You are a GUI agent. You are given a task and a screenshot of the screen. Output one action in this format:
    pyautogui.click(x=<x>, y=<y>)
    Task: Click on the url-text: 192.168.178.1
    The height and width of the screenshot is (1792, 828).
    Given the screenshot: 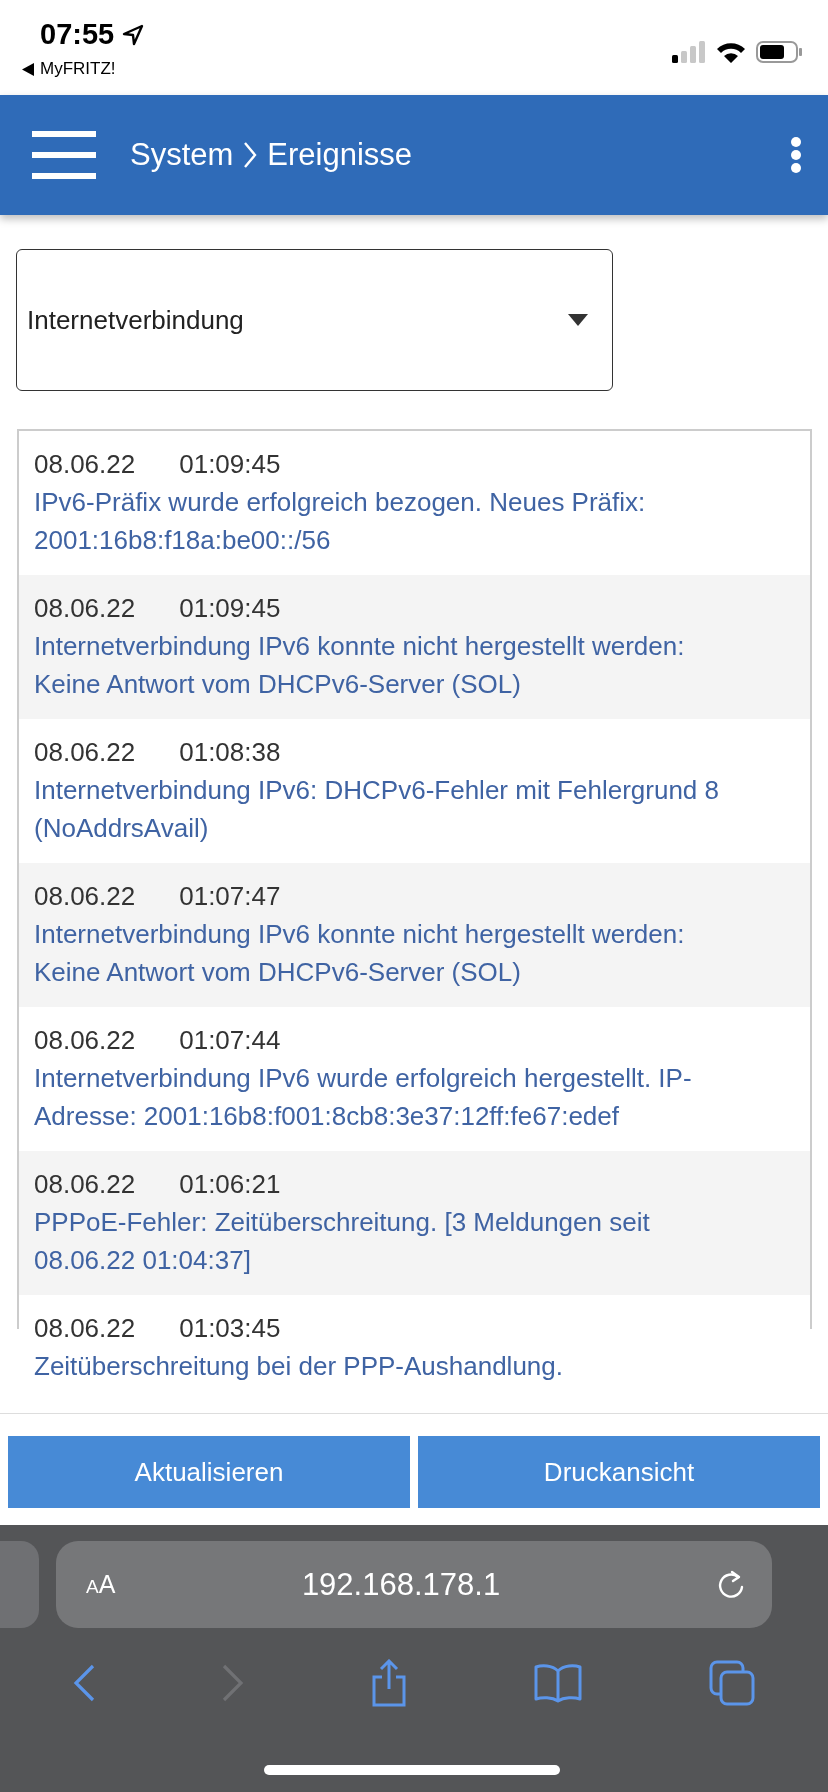 What is the action you would take?
    pyautogui.click(x=401, y=1584)
    